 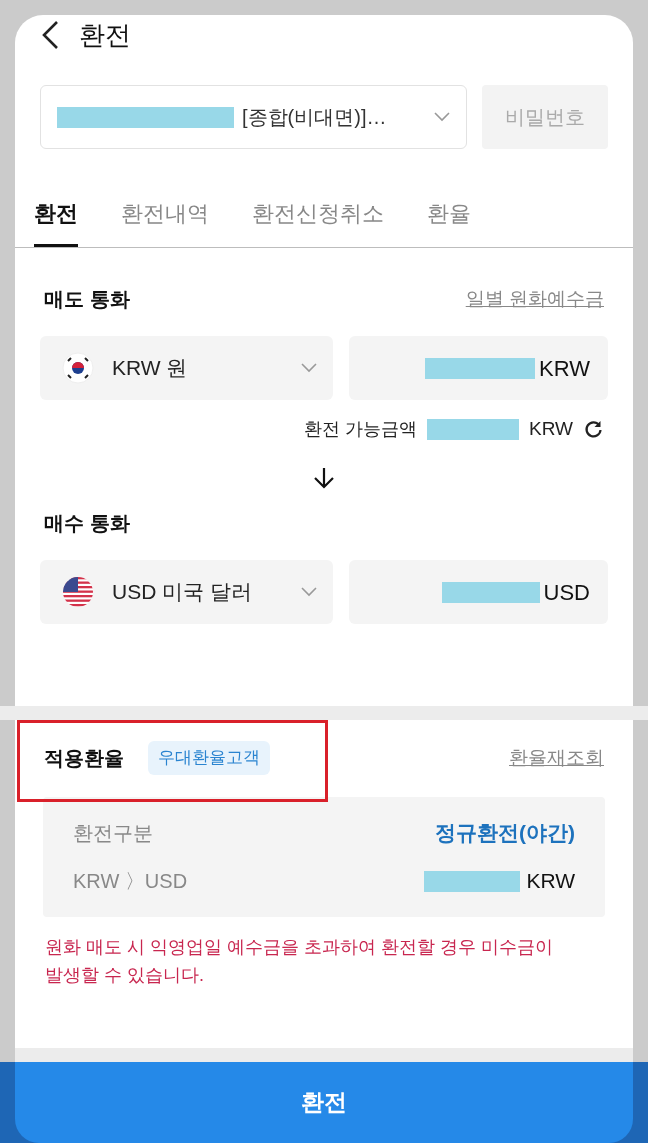 I want to click on amount-field: KRW, so click(x=478, y=368).